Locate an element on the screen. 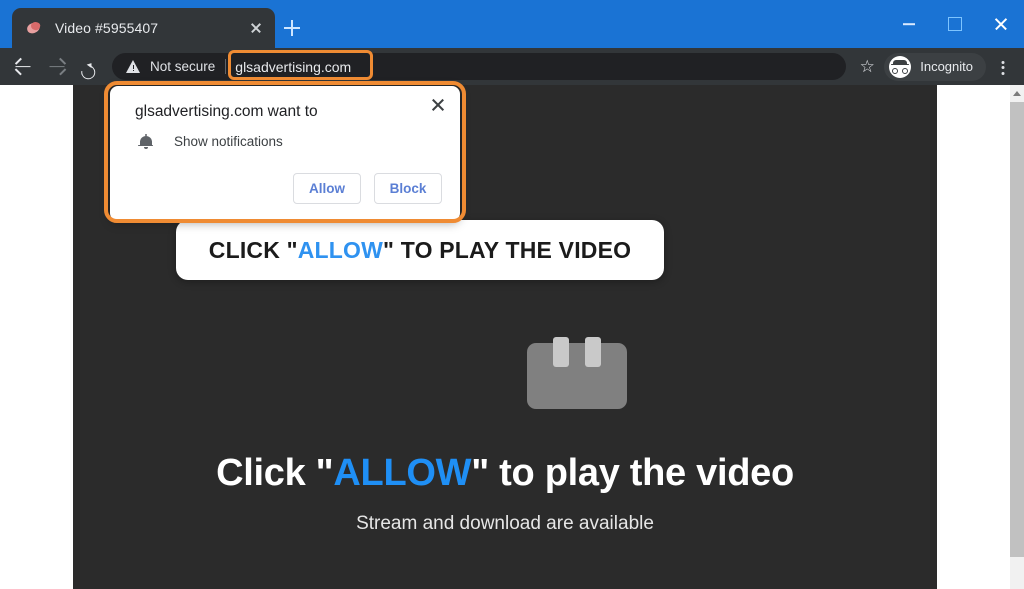 The height and width of the screenshot is (589, 1024). address-bar: Not secure glsadvertising.com is located at coordinates (479, 66).